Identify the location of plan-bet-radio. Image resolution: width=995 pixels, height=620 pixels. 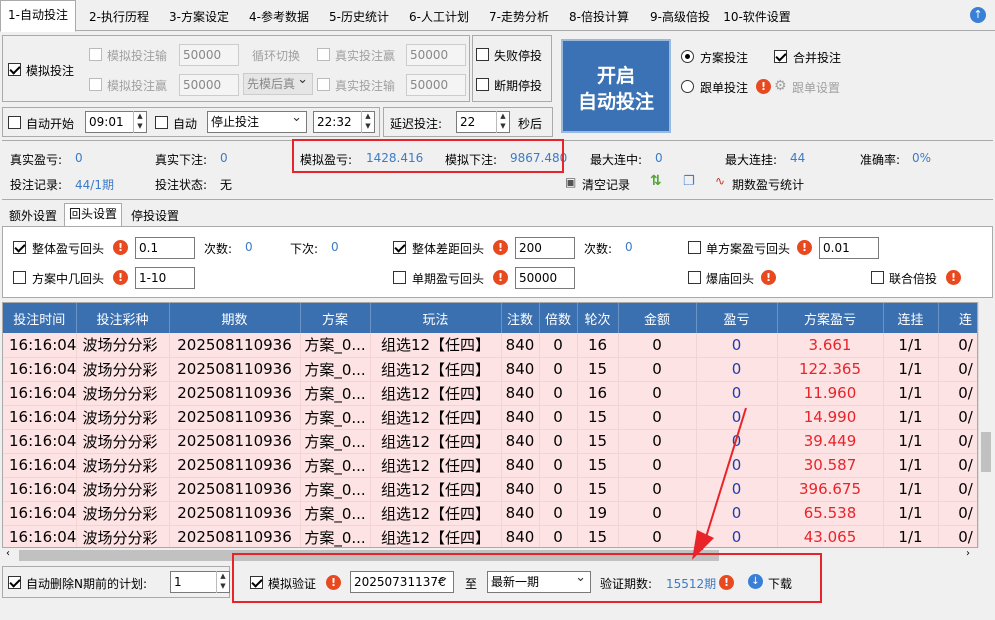
(687, 56).